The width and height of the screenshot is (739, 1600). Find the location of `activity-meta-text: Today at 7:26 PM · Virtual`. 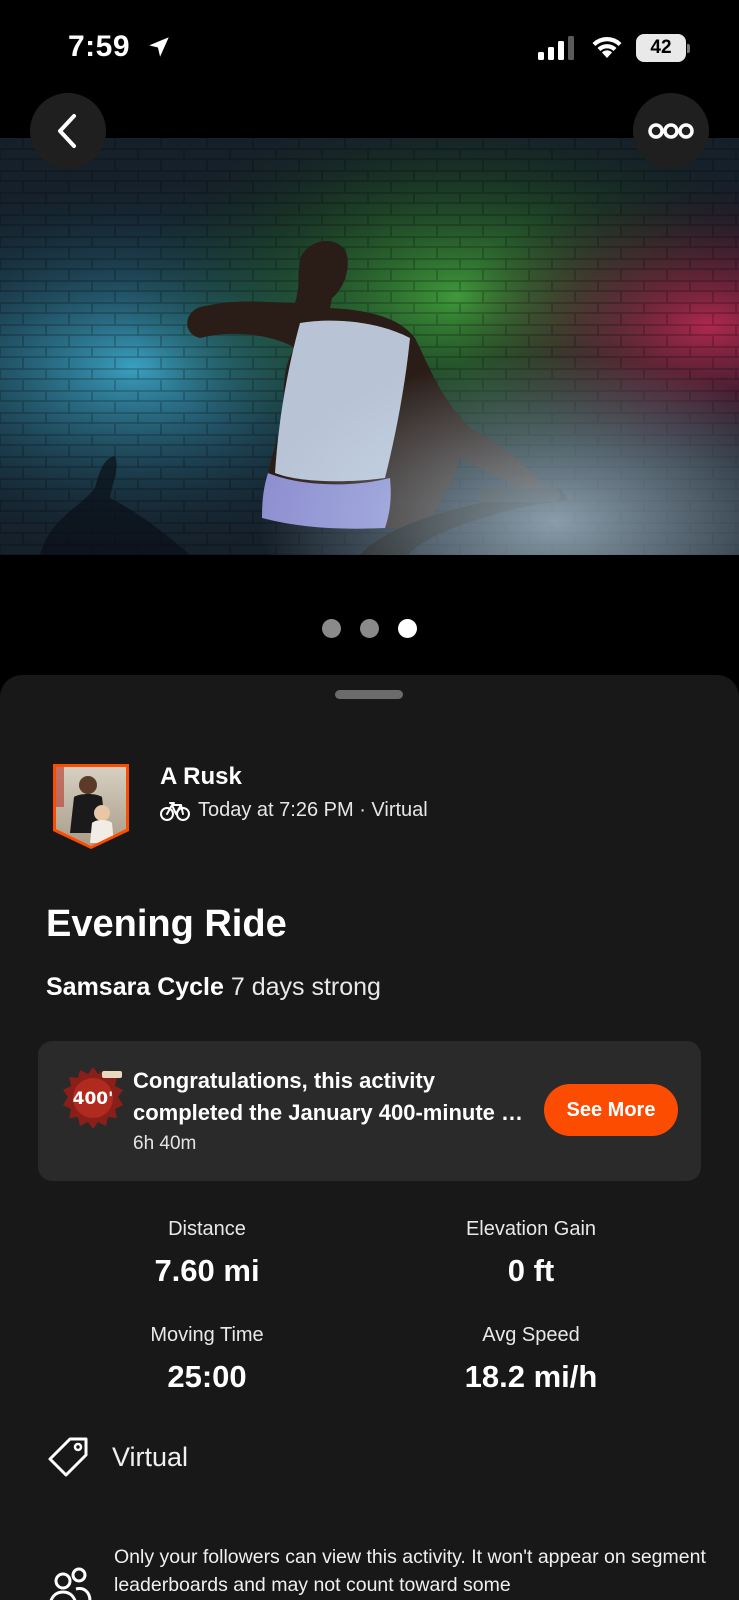

activity-meta-text: Today at 7:26 PM · Virtual is located at coordinates (313, 810).